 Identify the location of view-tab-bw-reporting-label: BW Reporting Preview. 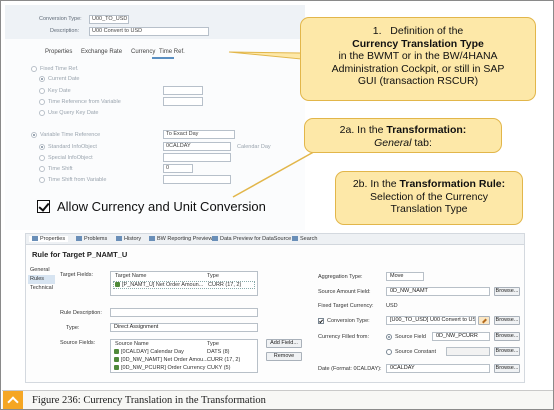
(185, 239).